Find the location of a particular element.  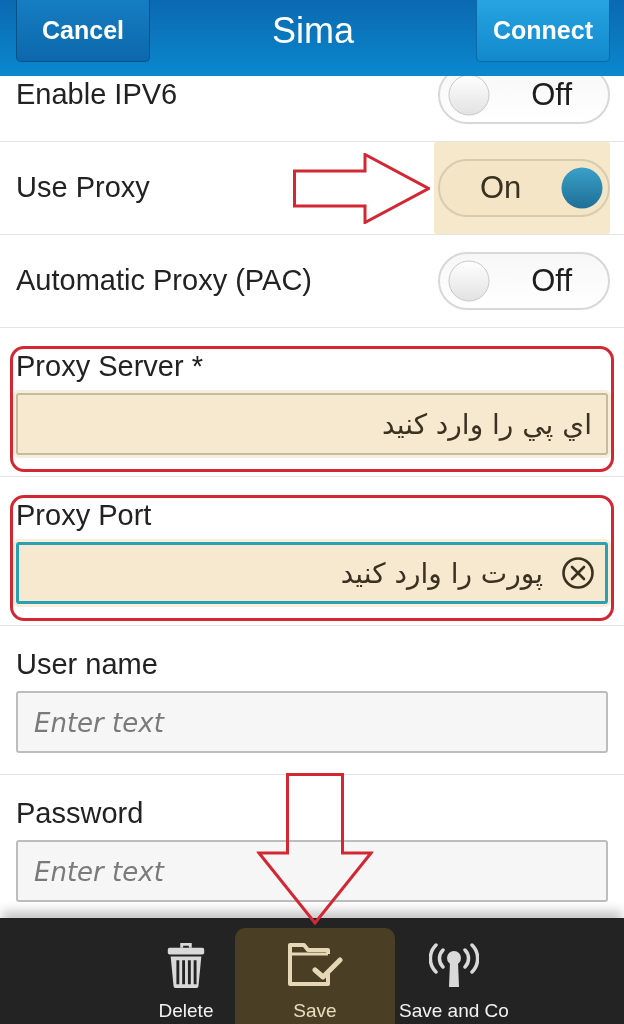

input-field: پورت را وارد كنيد is located at coordinates (312, 573).